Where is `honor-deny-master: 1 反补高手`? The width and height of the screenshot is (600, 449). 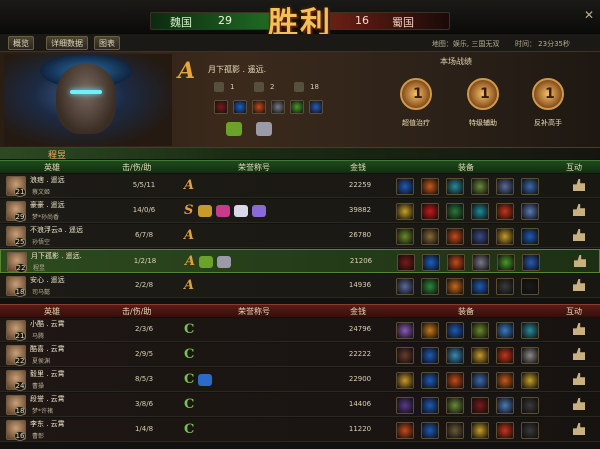
honor-deny-master: 1 反补高手 is located at coordinates (548, 108).